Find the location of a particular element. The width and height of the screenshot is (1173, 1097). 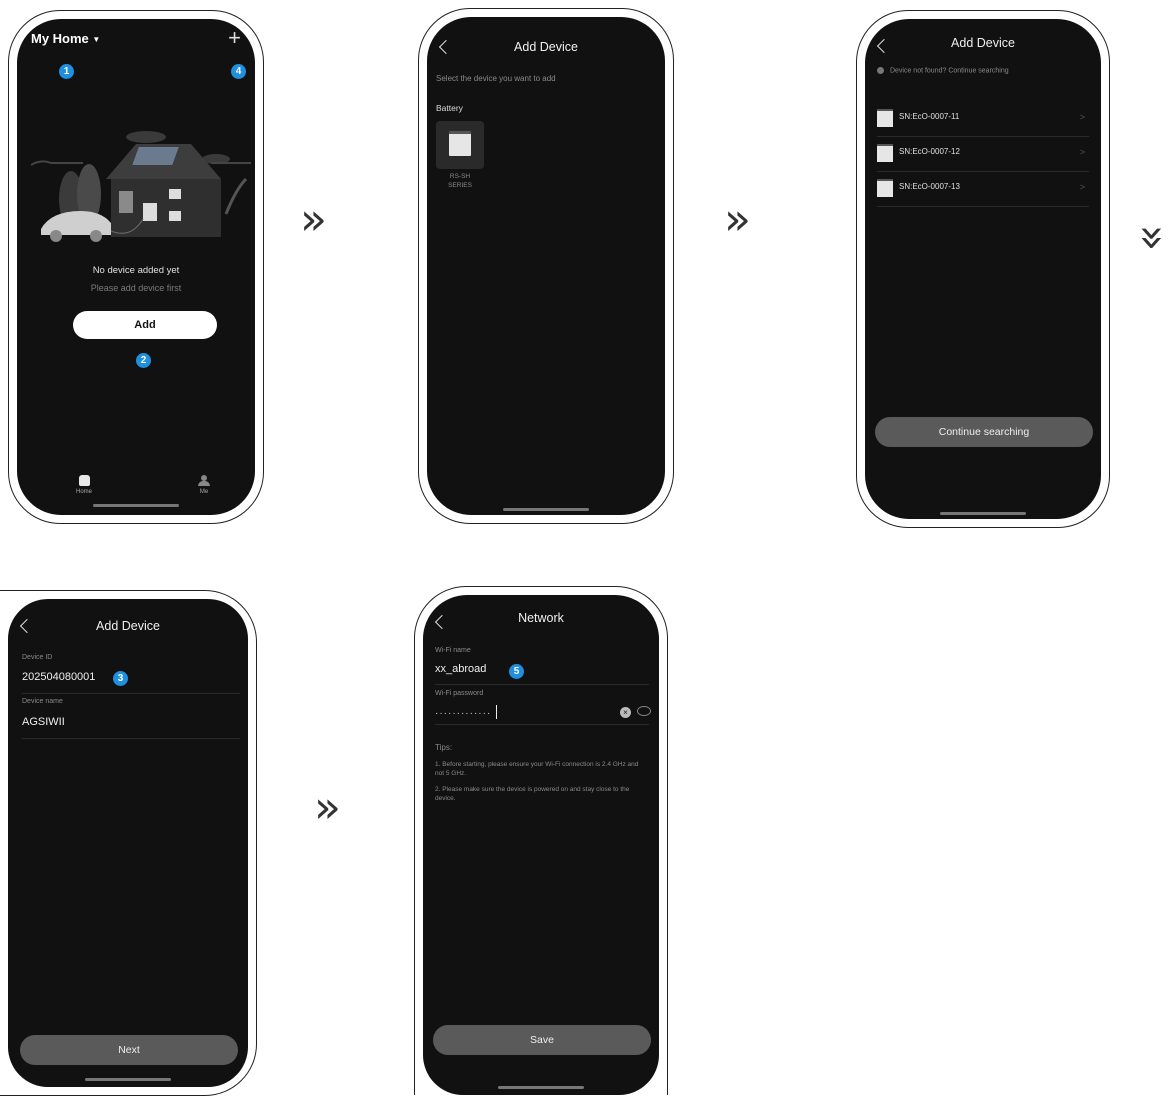

device-id-value: 202504080001 is located at coordinates (59, 677).